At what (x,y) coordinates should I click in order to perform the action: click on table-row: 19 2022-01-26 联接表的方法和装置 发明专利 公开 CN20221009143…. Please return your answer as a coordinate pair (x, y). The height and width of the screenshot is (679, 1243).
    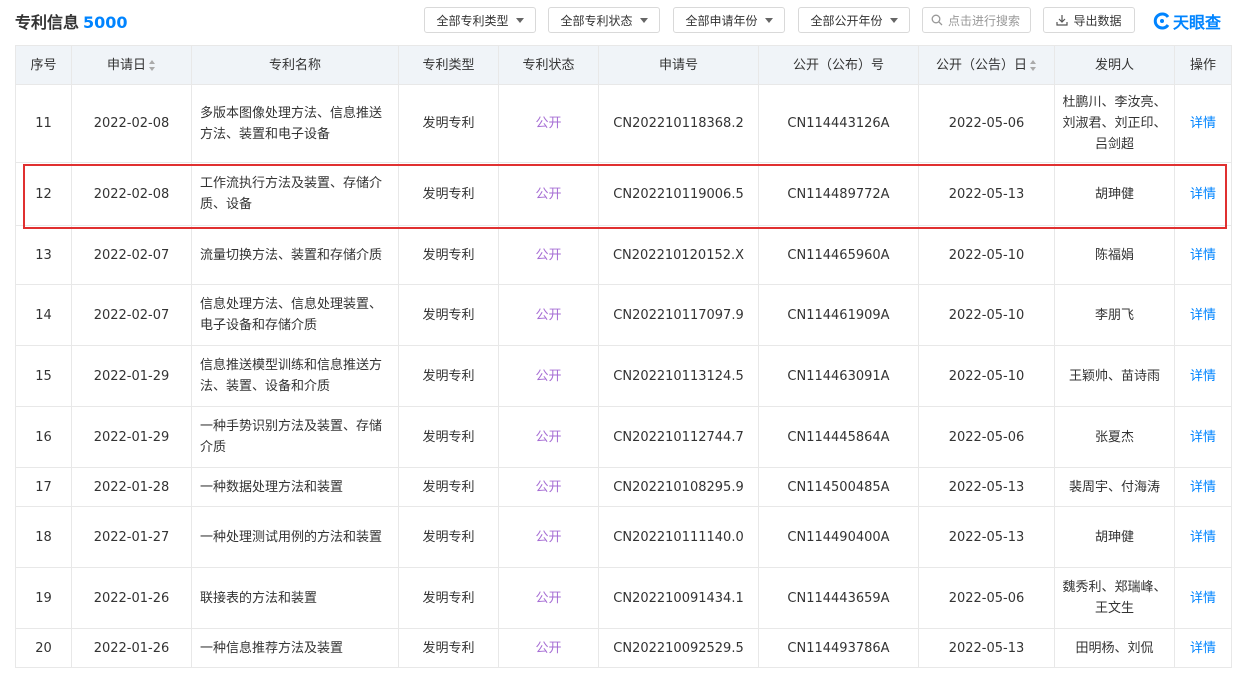
    Looking at the image, I should click on (623, 598).